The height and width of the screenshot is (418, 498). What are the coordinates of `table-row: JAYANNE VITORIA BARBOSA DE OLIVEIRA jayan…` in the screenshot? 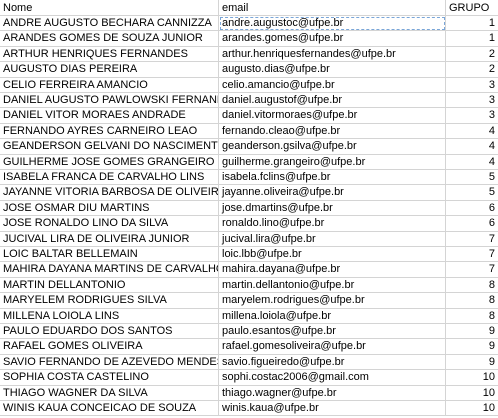 It's located at (249, 193).